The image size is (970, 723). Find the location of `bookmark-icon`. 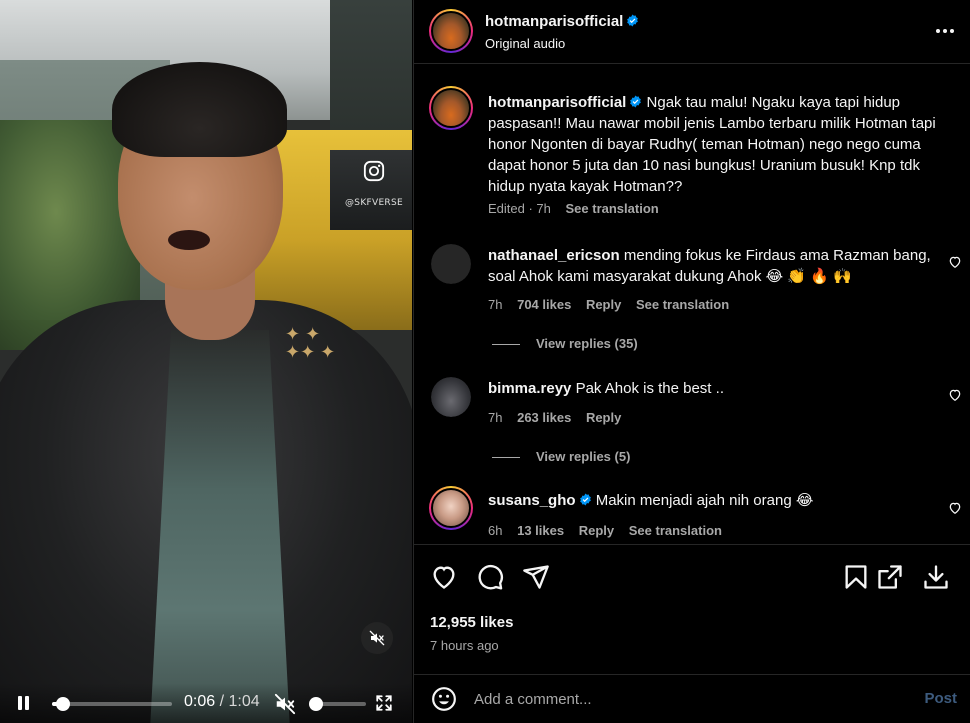

bookmark-icon is located at coordinates (856, 577).